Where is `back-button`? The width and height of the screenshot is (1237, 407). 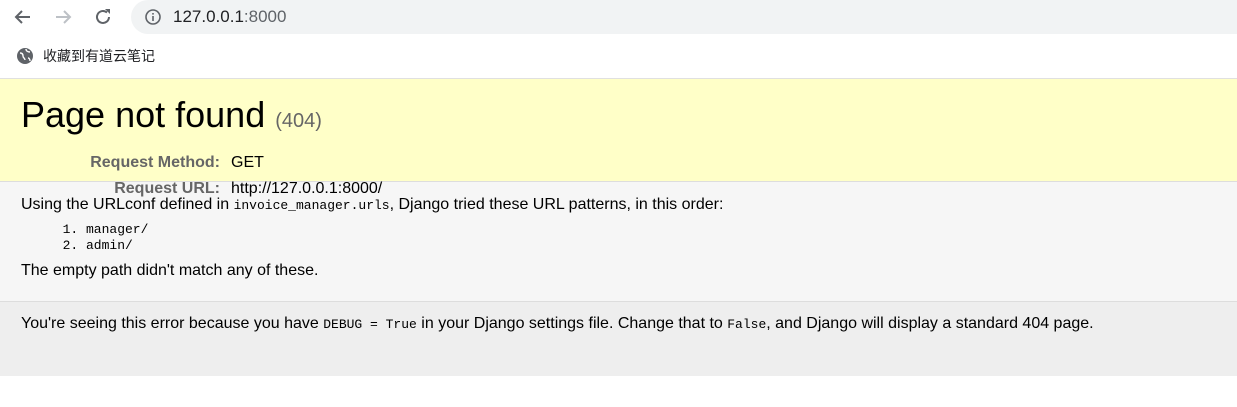 back-button is located at coordinates (23, 17).